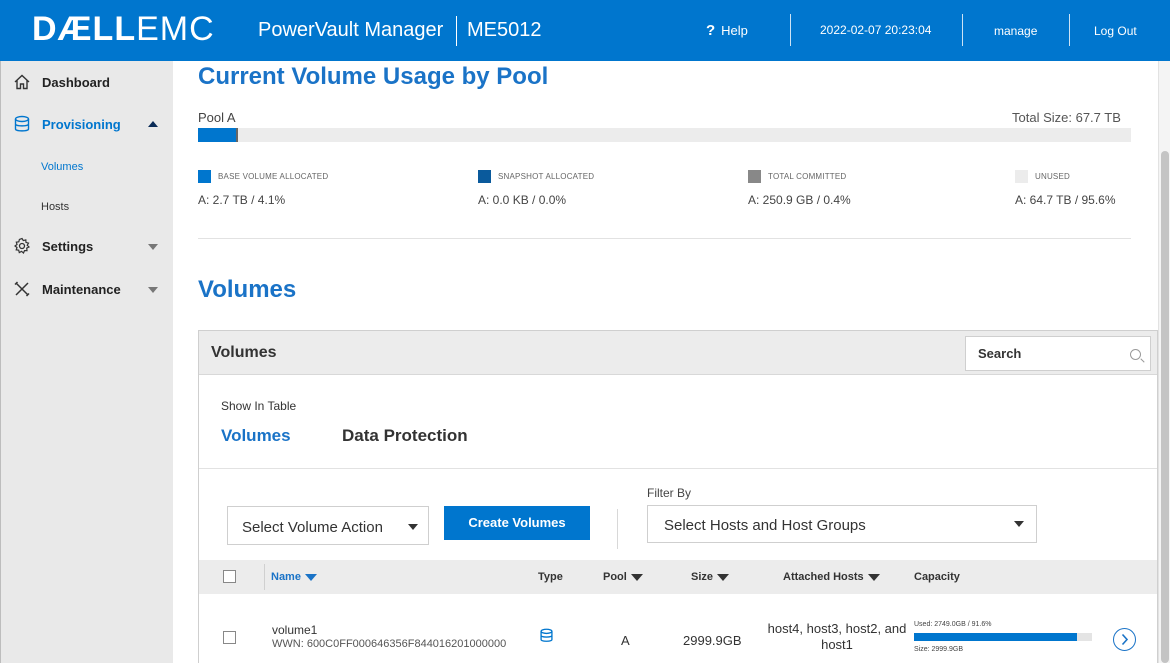 The height and width of the screenshot is (663, 1170). What do you see at coordinates (81, 124) in the screenshot?
I see `sidebar-item-label: Provisioning` at bounding box center [81, 124].